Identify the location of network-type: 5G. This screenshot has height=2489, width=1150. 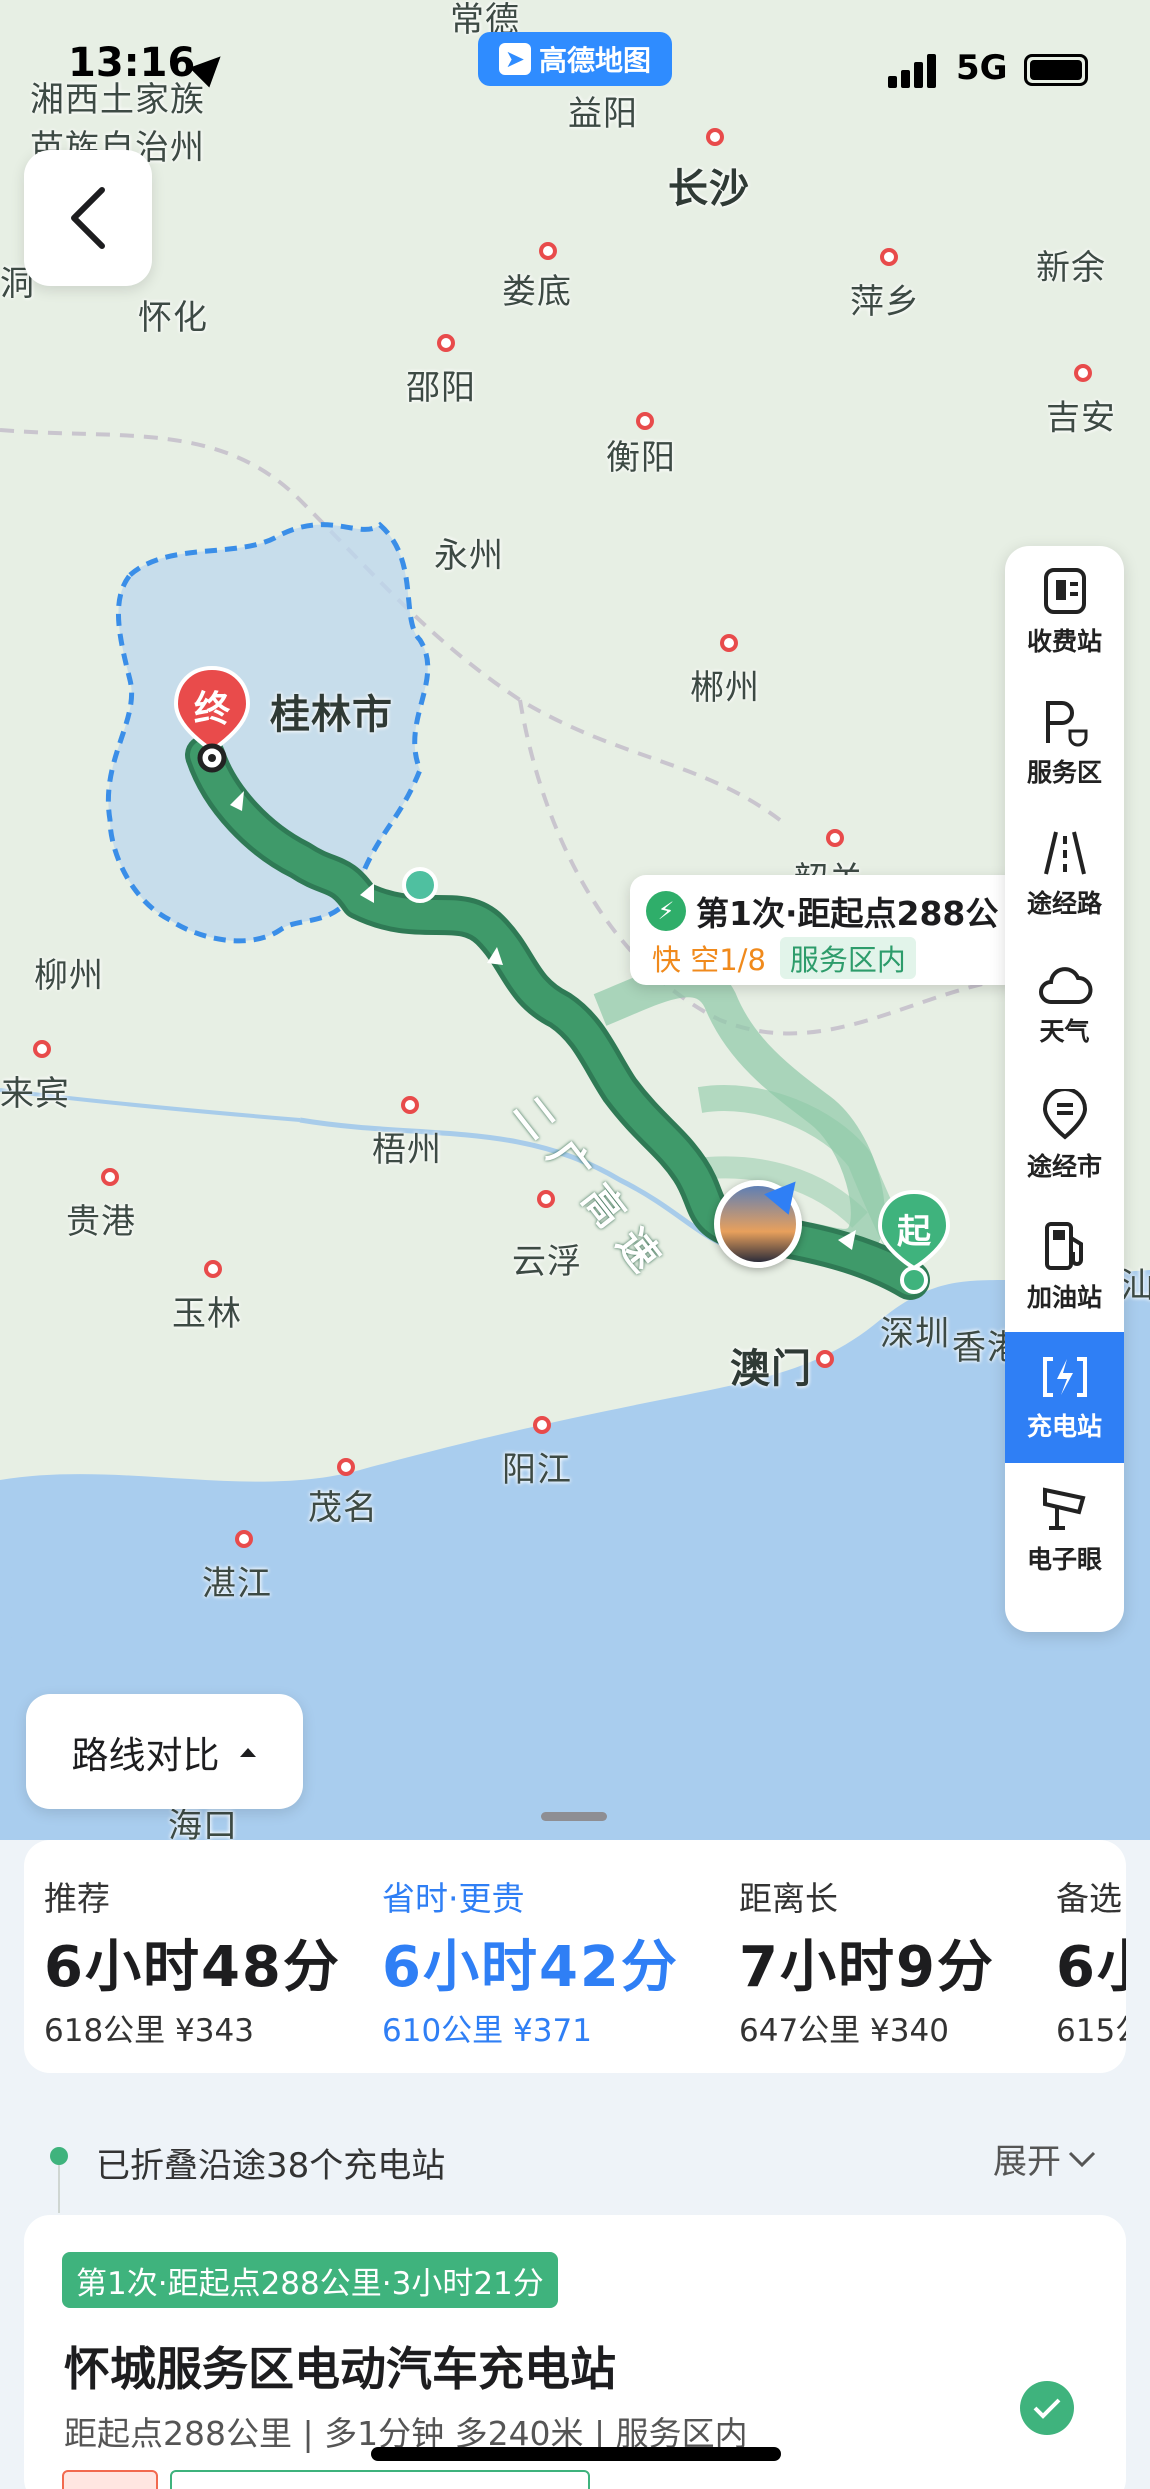
(982, 68).